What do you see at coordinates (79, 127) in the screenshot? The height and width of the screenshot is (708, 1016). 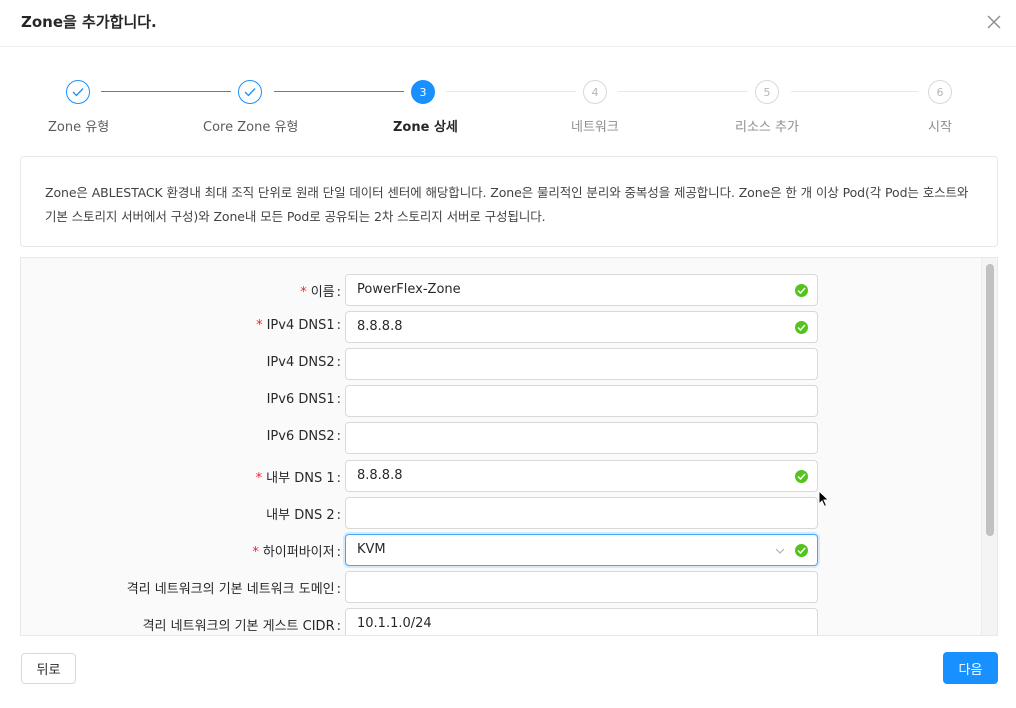 I see `step-1-label: Zone 유형` at bounding box center [79, 127].